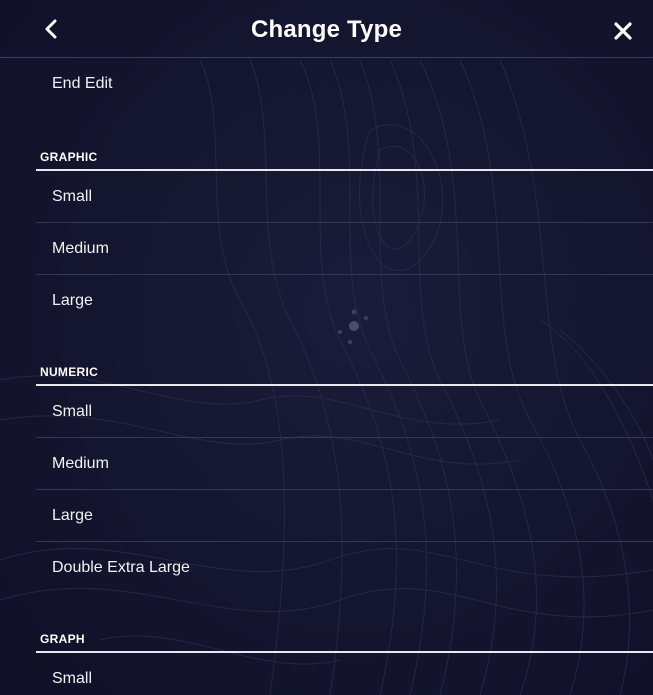 The height and width of the screenshot is (695, 653). Describe the element at coordinates (69, 372) in the screenshot. I see `section-header-numeric: NUMERIC` at that location.